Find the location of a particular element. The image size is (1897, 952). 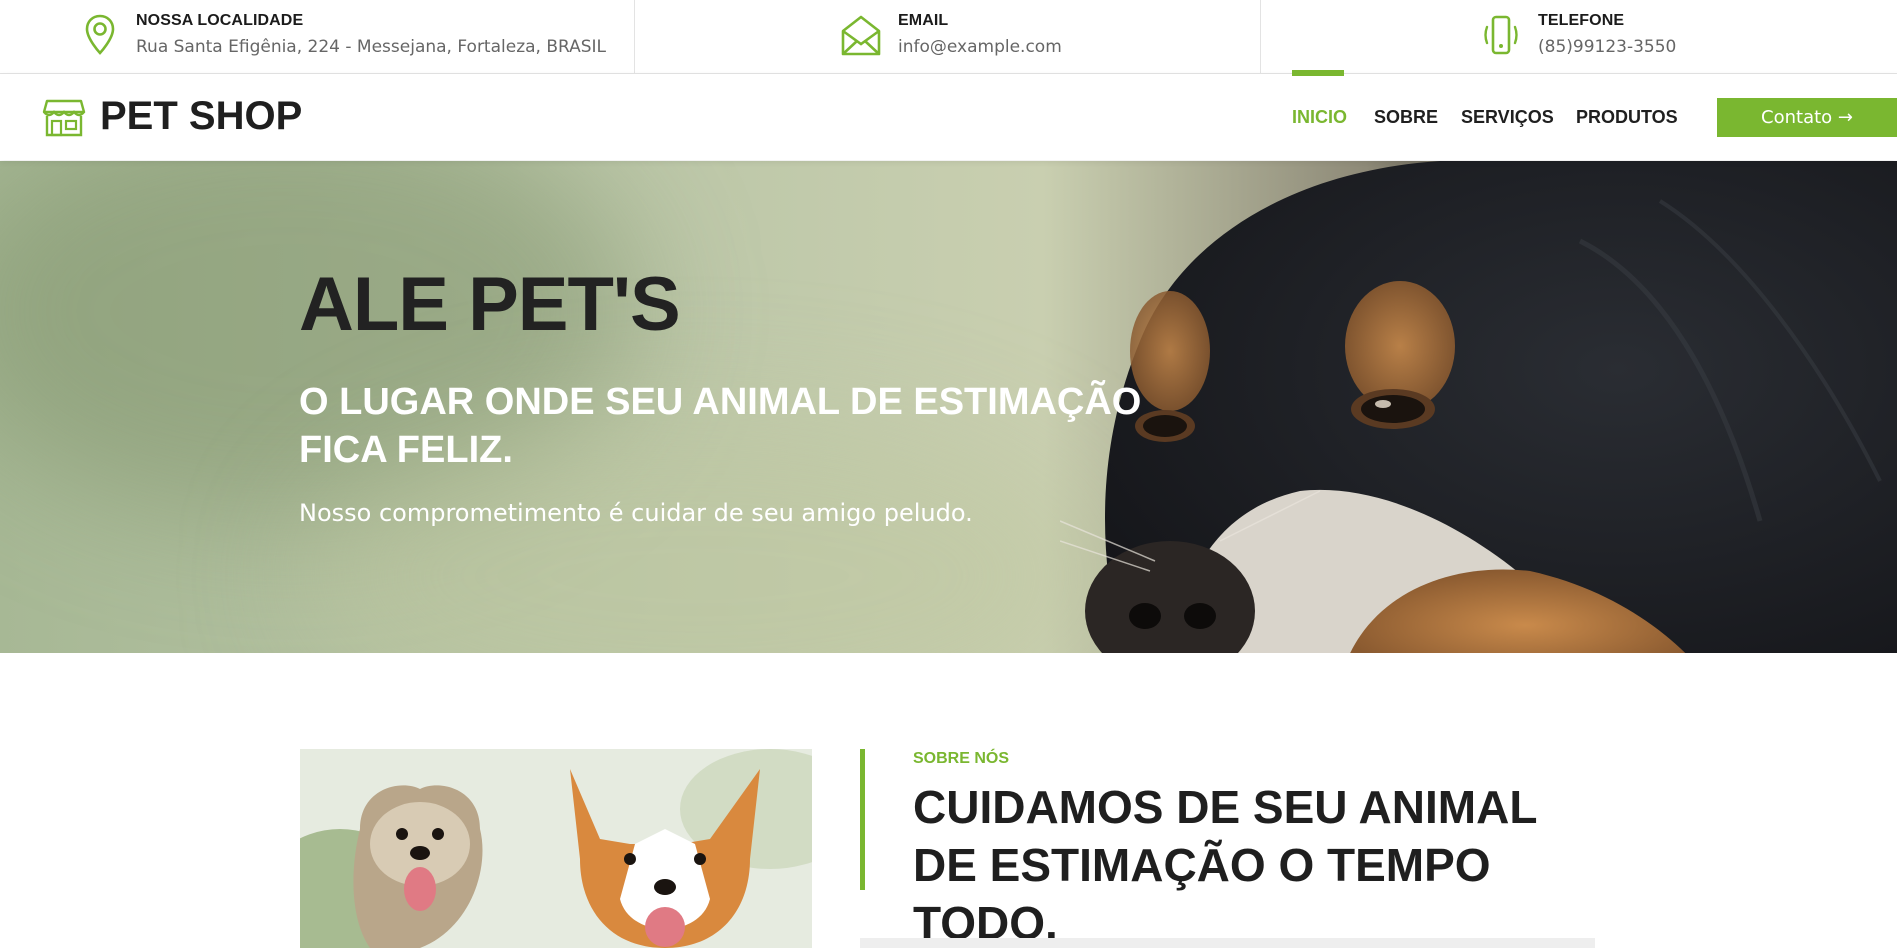

phone-vibrate-icon is located at coordinates (1501, 35).